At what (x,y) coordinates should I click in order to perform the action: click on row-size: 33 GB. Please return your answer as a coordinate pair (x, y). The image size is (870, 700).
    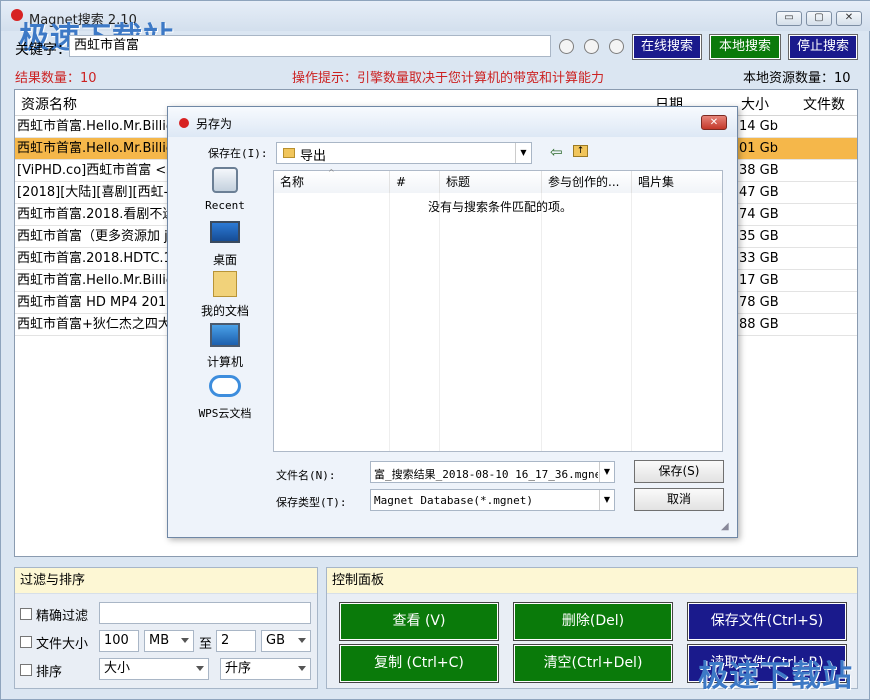
    Looking at the image, I should click on (759, 258).